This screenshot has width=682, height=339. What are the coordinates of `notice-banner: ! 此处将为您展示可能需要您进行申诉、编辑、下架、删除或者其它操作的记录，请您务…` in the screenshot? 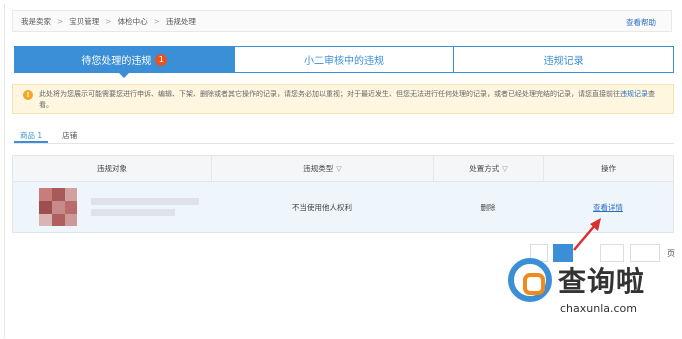 It's located at (343, 99).